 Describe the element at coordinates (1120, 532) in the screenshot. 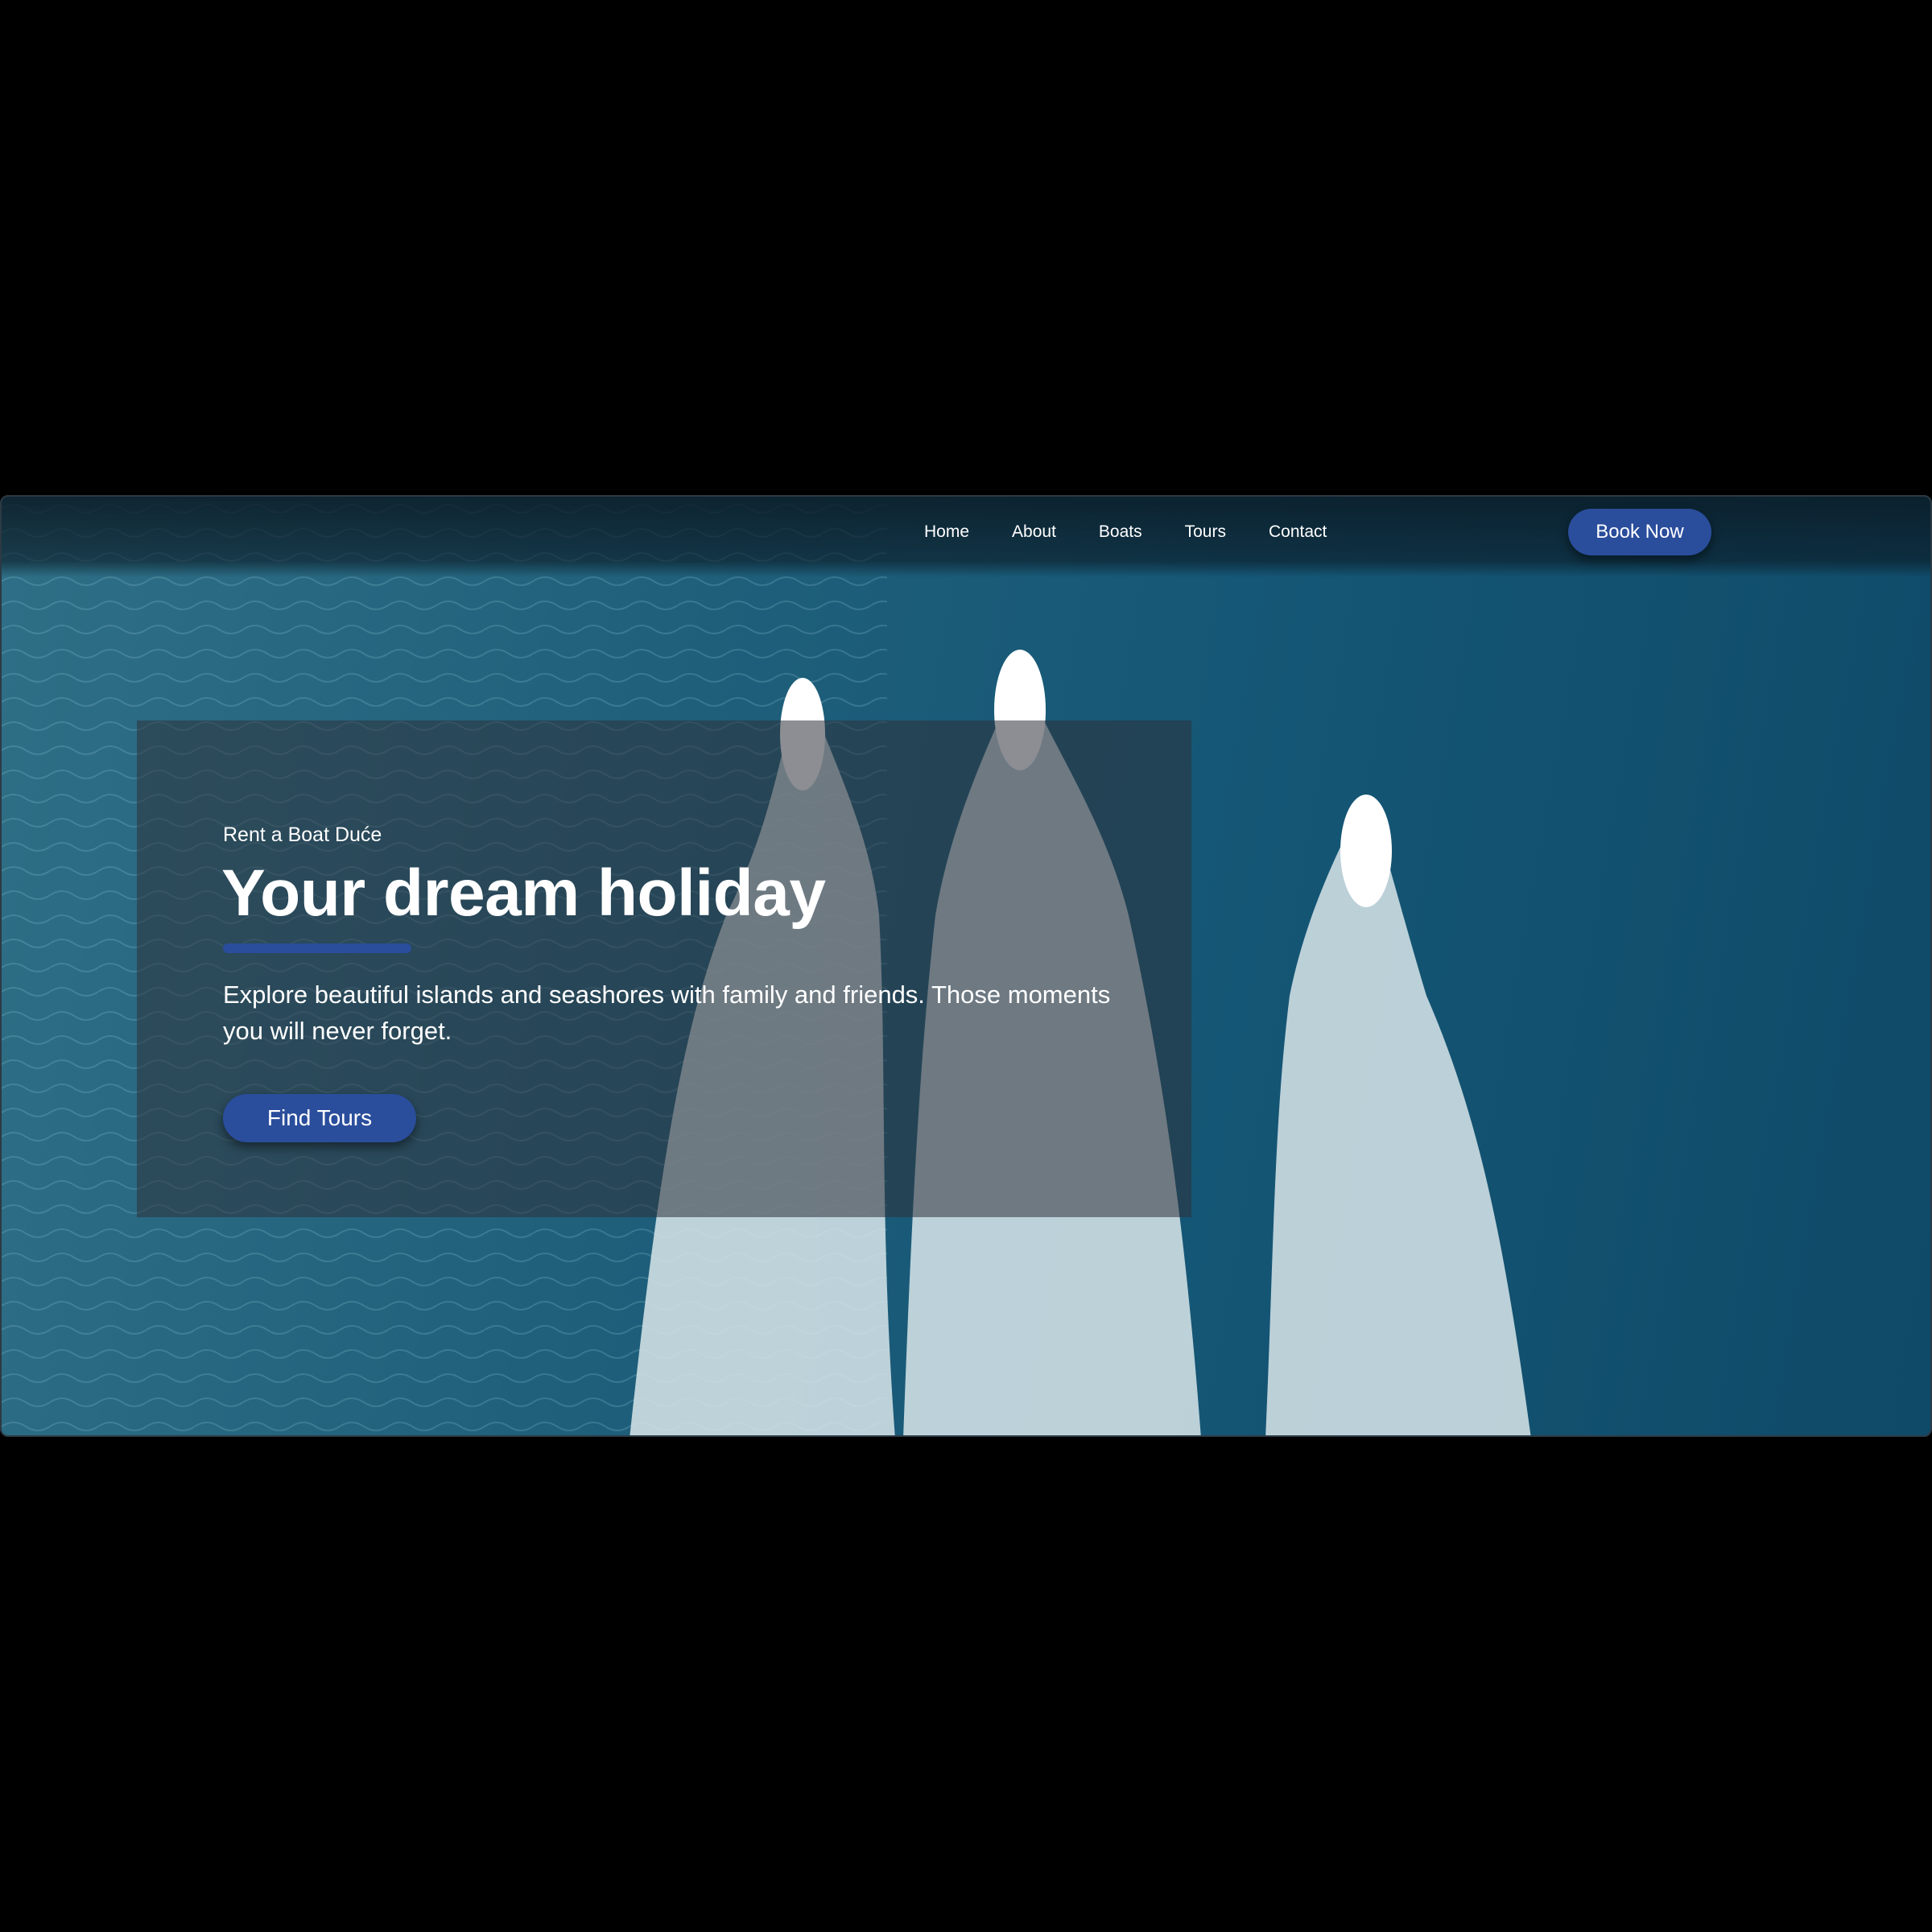

I see `nav-boats-link: Boats` at that location.